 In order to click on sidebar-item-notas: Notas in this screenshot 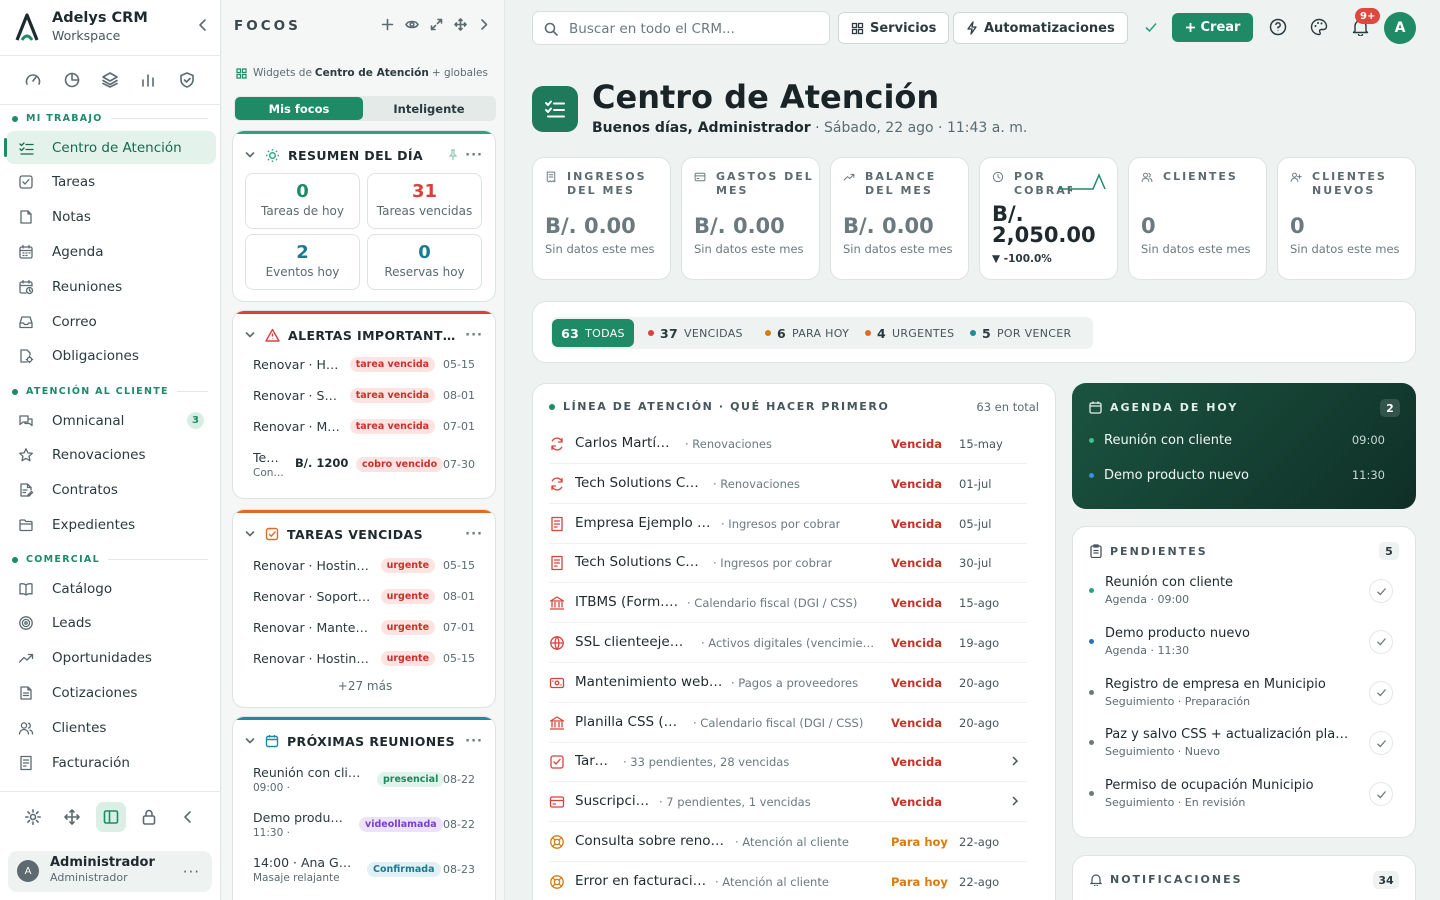, I will do `click(111, 217)`.